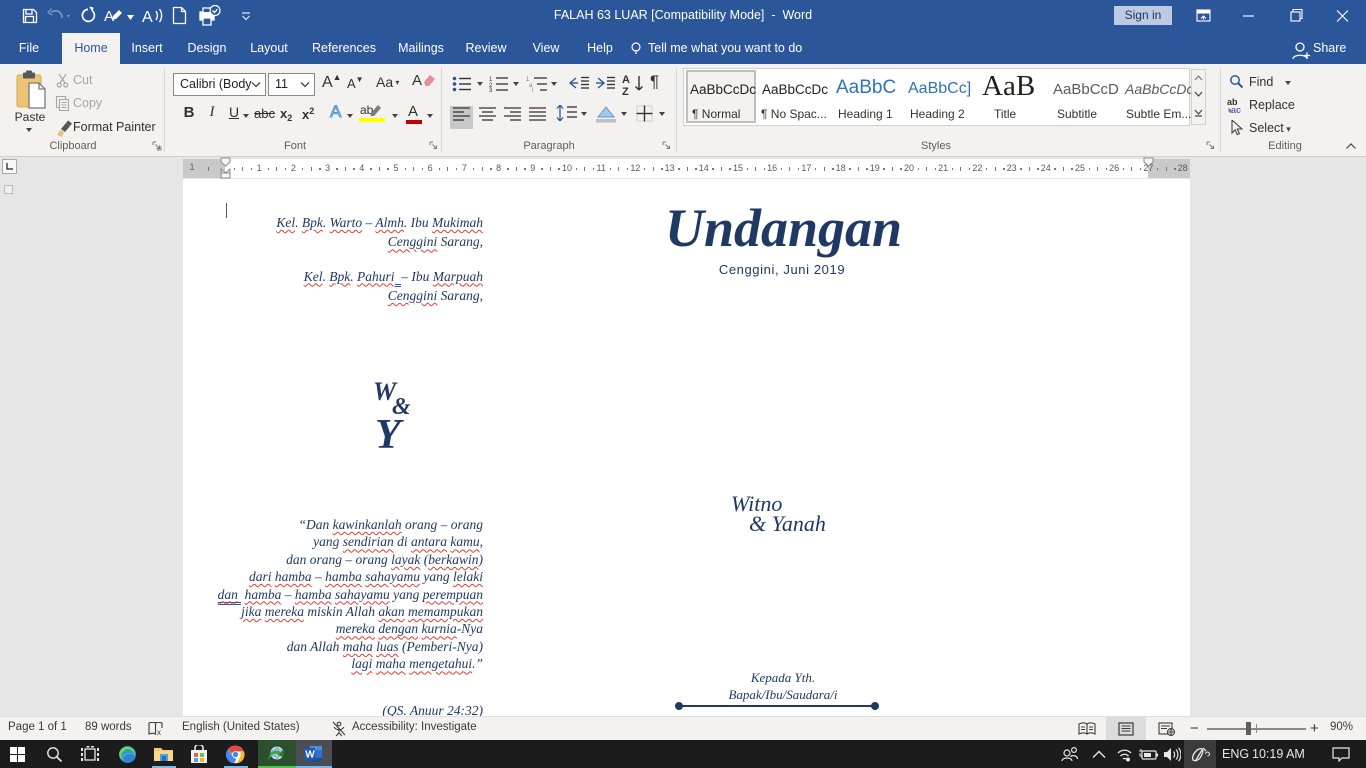 Image resolution: width=1366 pixels, height=768 pixels. What do you see at coordinates (310, 755) in the screenshot?
I see `svg-text: W` at bounding box center [310, 755].